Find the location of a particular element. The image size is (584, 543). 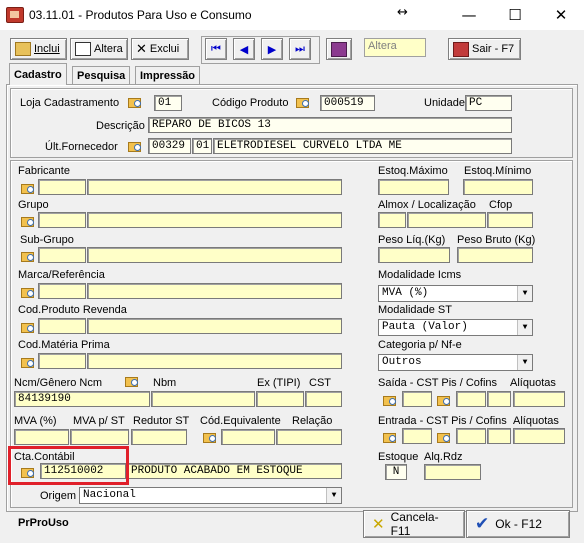

estoq-max-field is located at coordinates (413, 187).